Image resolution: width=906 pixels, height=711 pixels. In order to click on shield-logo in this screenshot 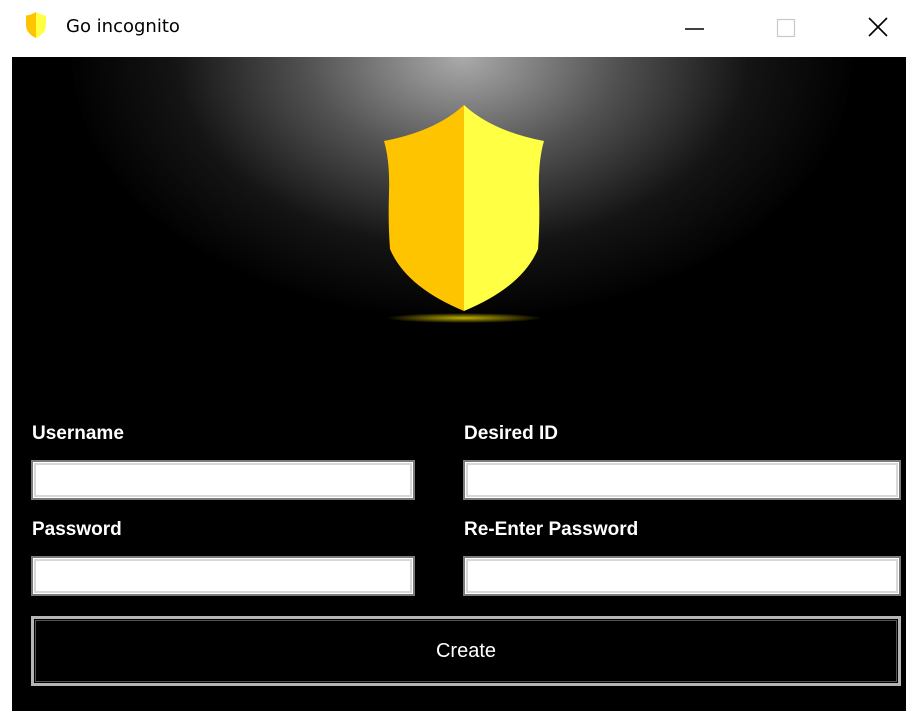, I will do `click(464, 214)`.